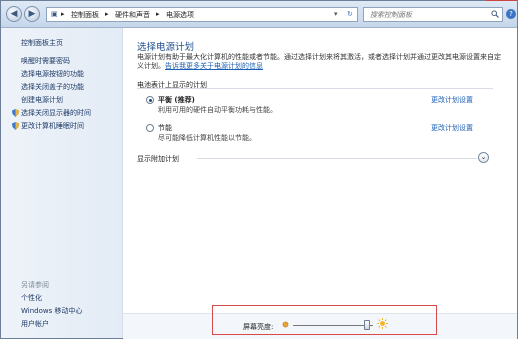 The image size is (518, 339). Describe the element at coordinates (483, 157) in the screenshot. I see `expand-chevron-icon: ⌄` at that location.